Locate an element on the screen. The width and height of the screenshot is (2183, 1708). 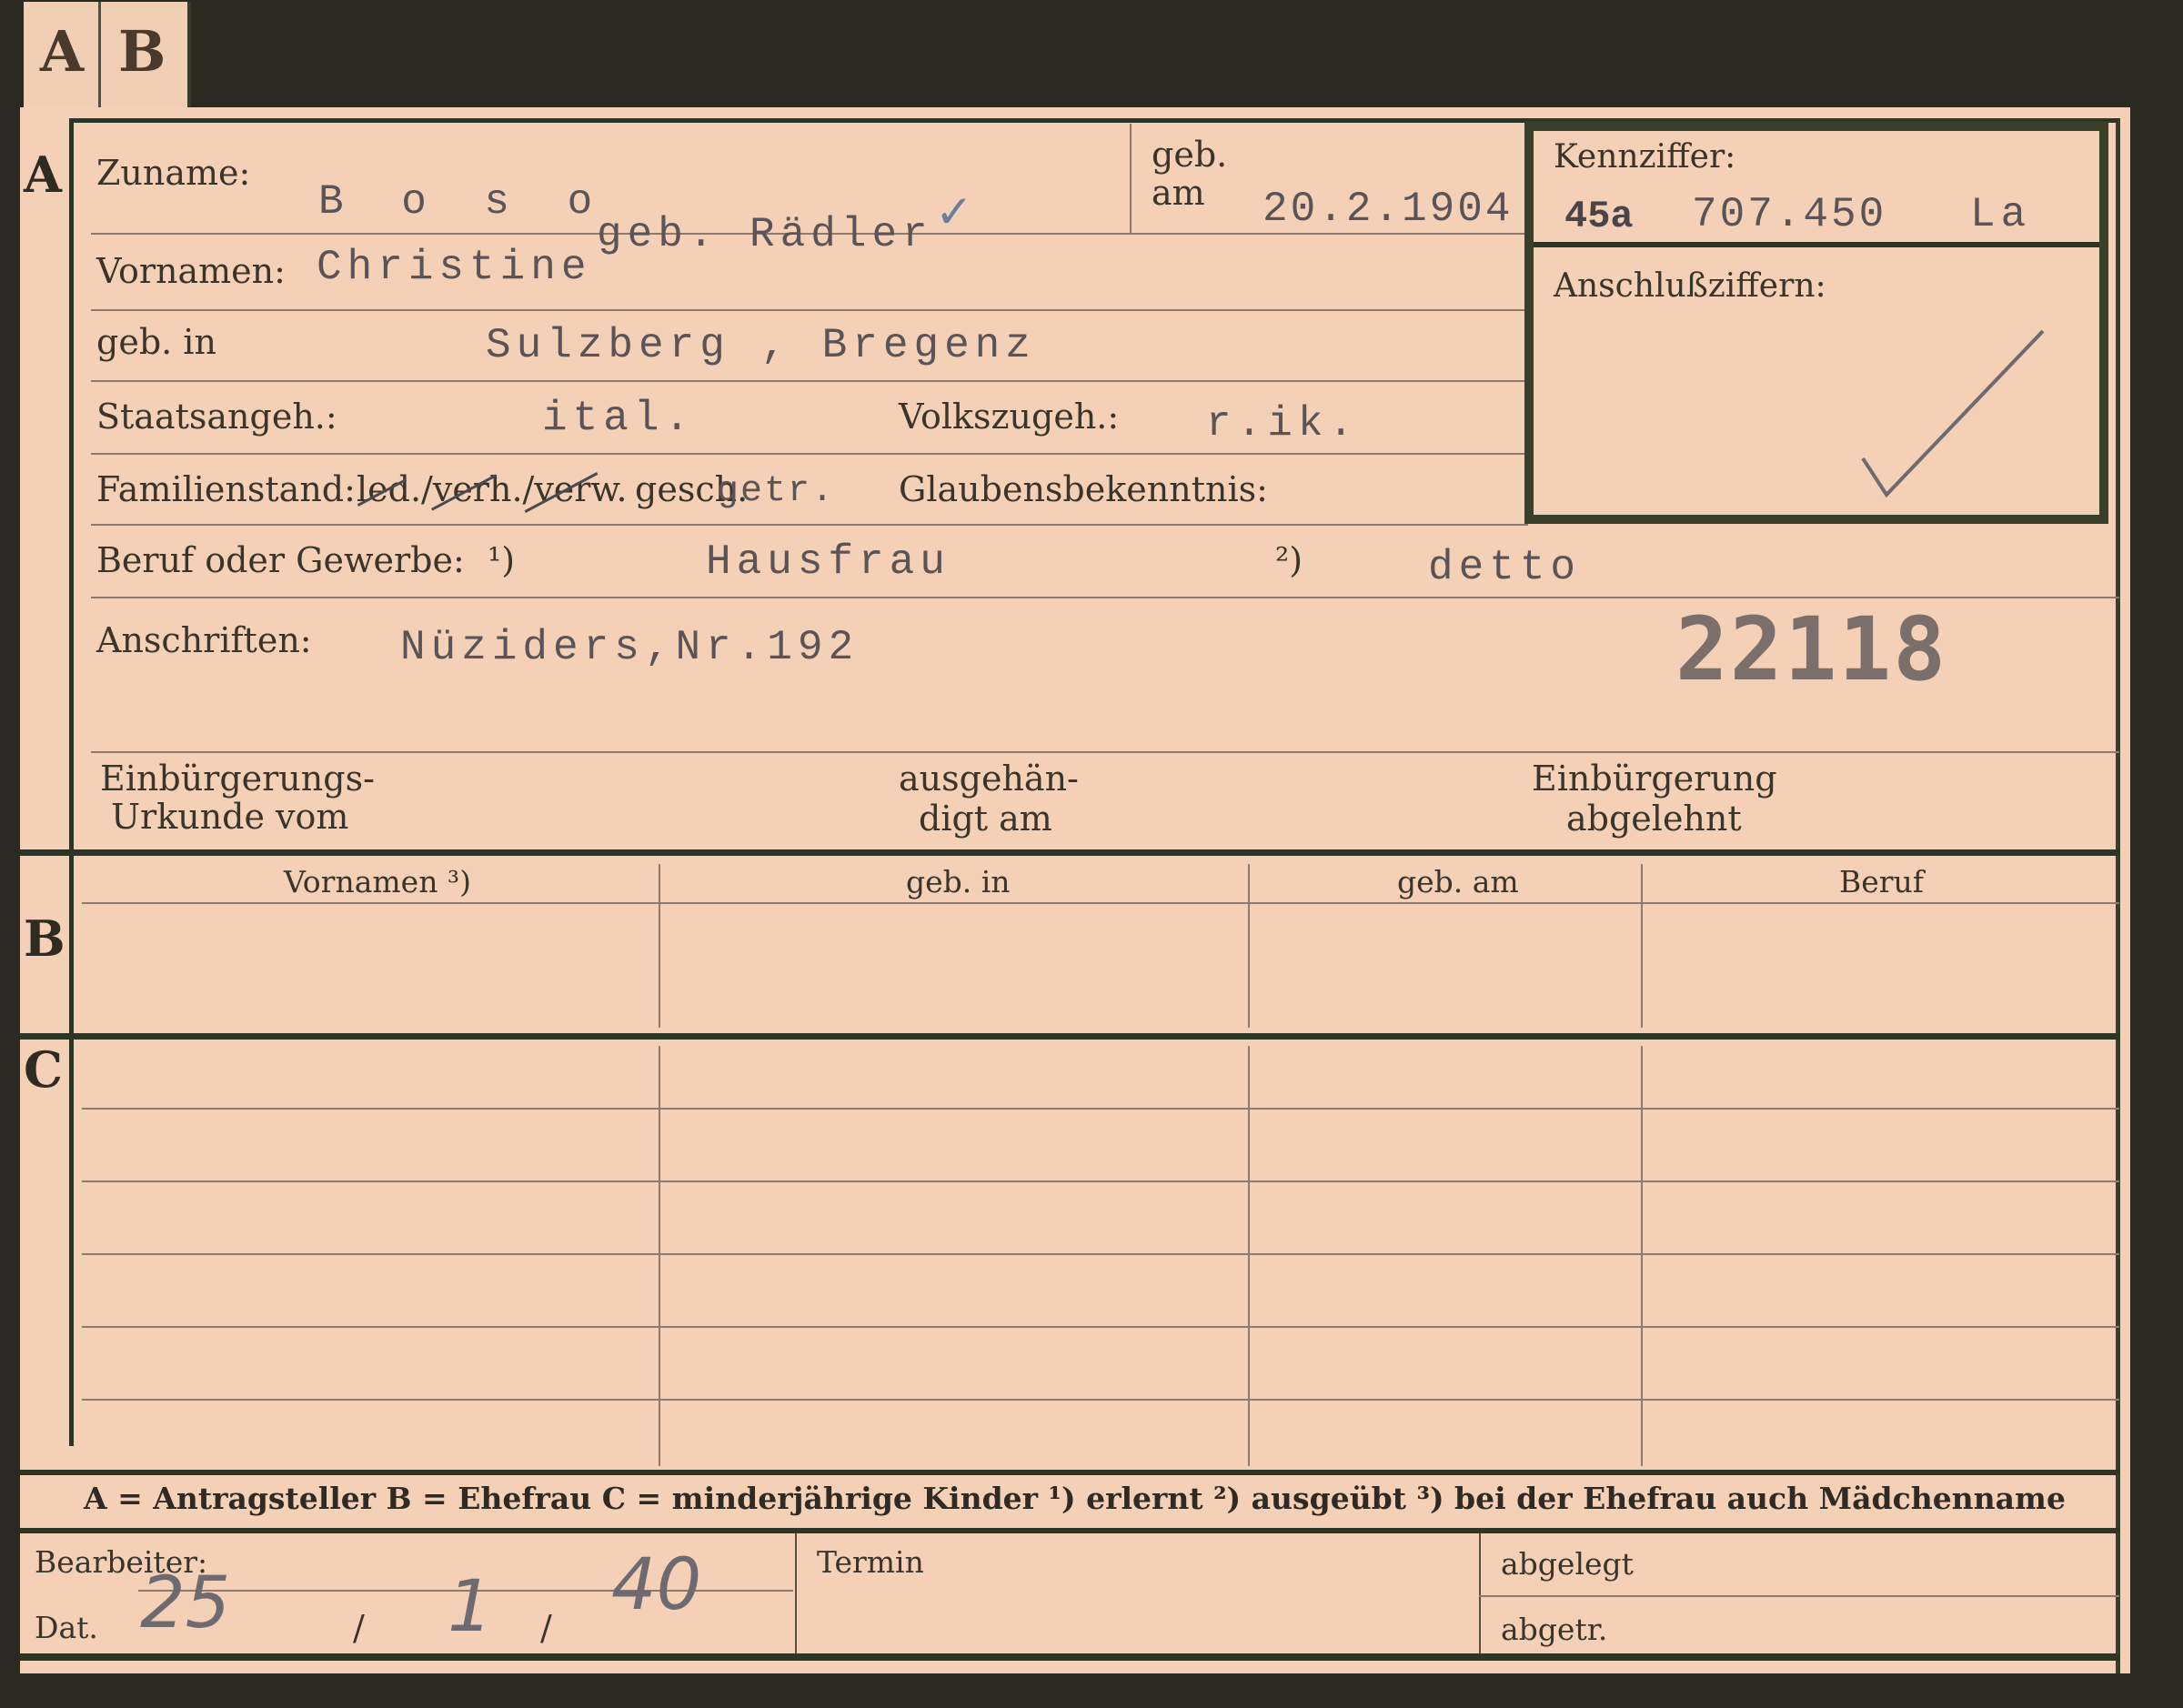
section-marker-a: A is located at coordinates (43, 175).